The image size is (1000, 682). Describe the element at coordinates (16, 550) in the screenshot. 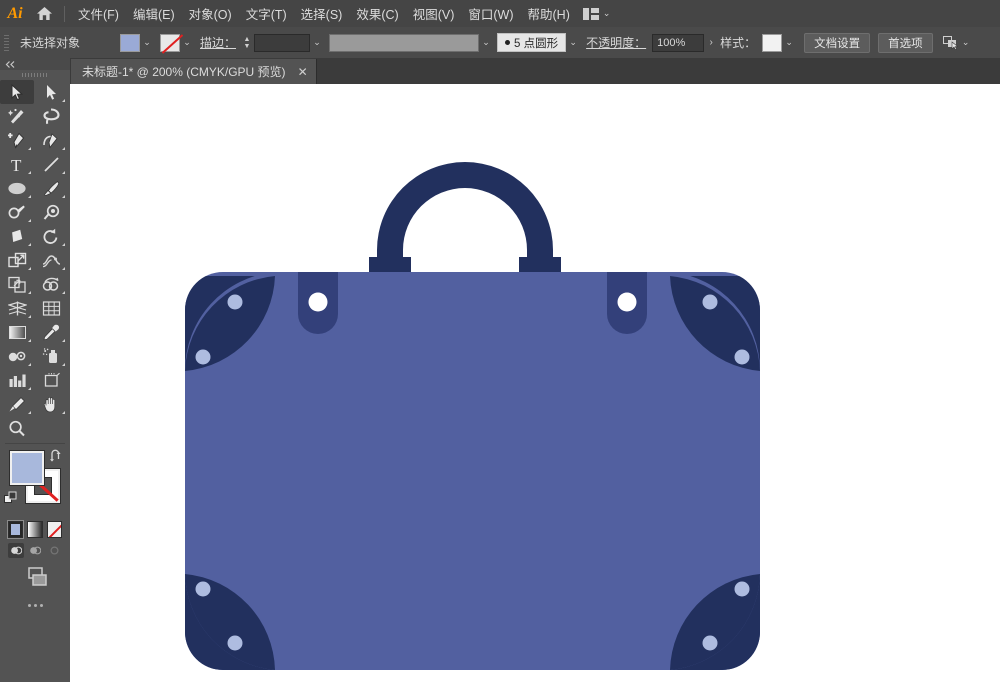

I see `draw-normal-button` at that location.